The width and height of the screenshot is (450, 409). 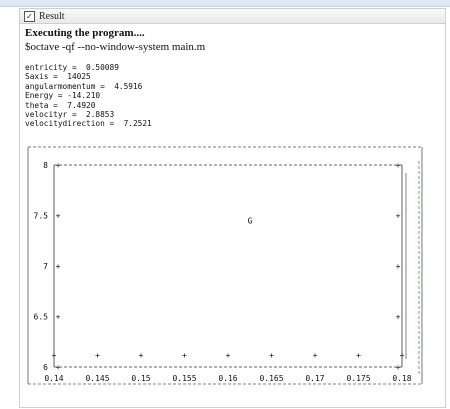 I want to click on plot-marker-g: G, so click(x=250, y=221).